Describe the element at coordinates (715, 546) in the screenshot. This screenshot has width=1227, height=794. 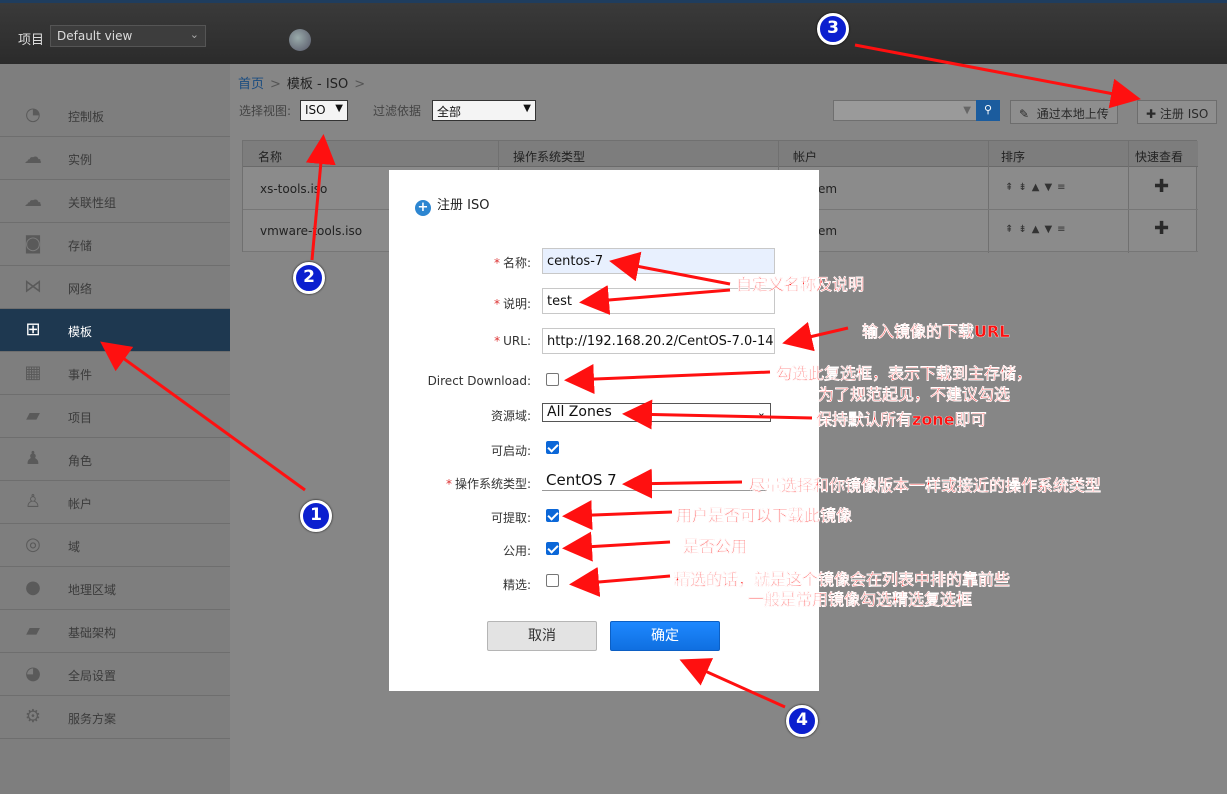
I see `annotation-public: 是否公用` at that location.